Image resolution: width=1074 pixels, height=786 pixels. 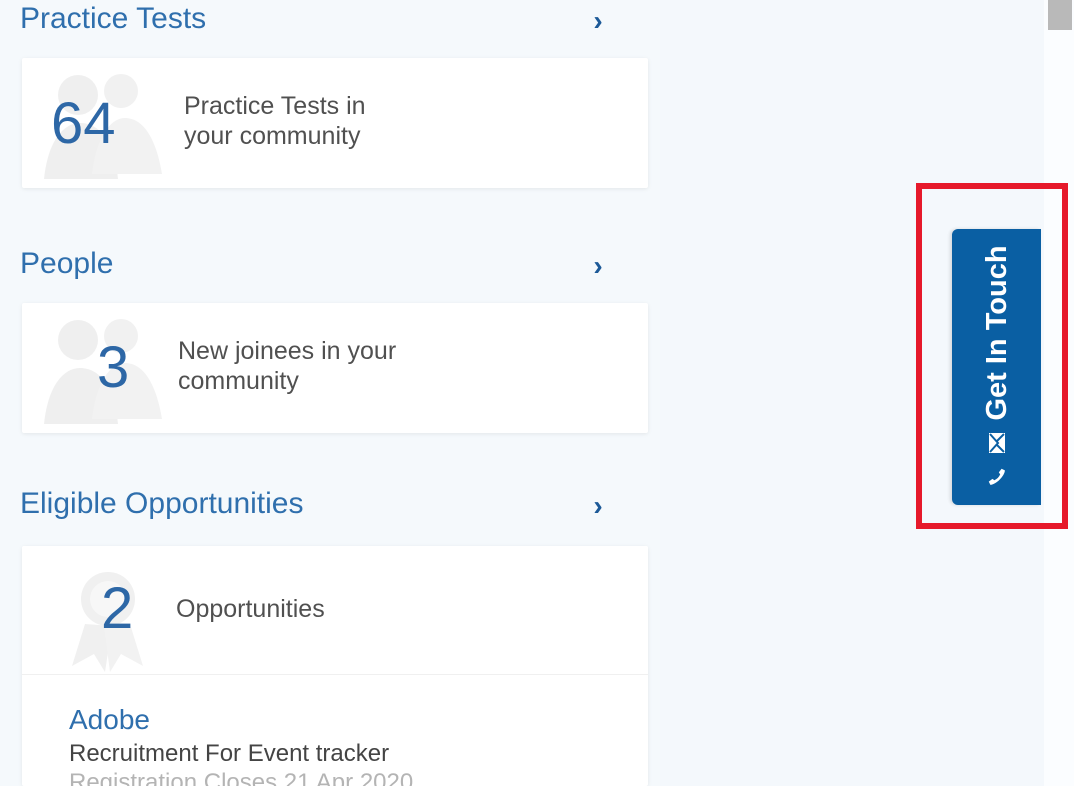 What do you see at coordinates (67, 263) in the screenshot?
I see `people-title: People` at bounding box center [67, 263].